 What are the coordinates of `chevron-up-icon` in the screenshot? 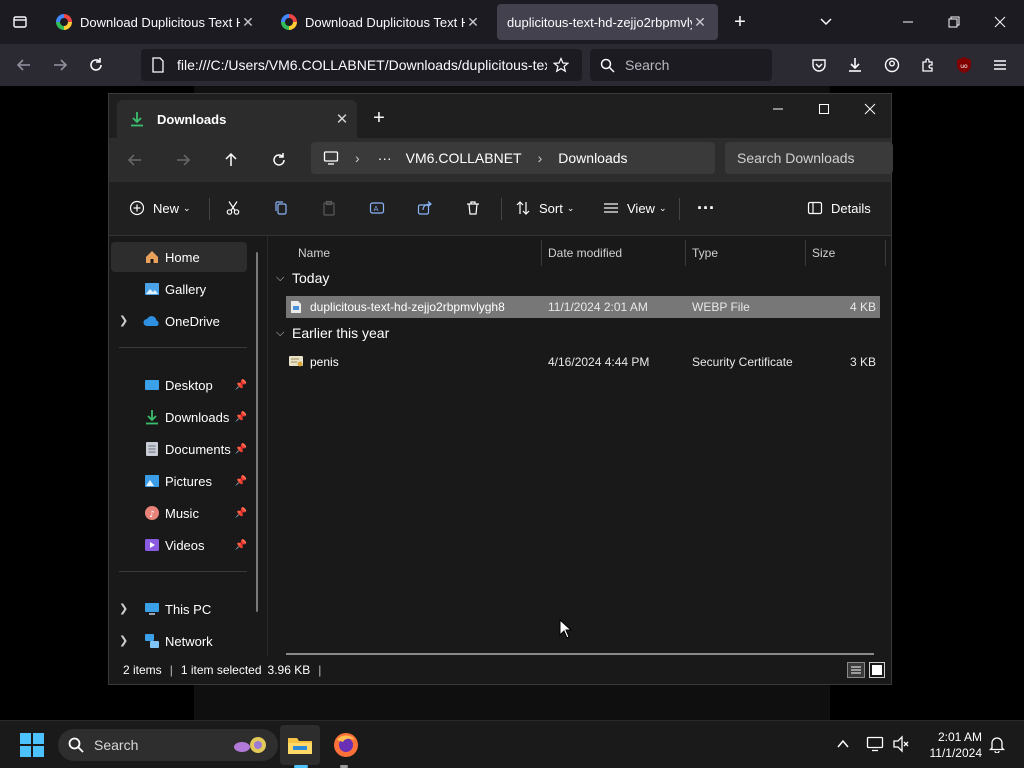 It's located at (843, 744).